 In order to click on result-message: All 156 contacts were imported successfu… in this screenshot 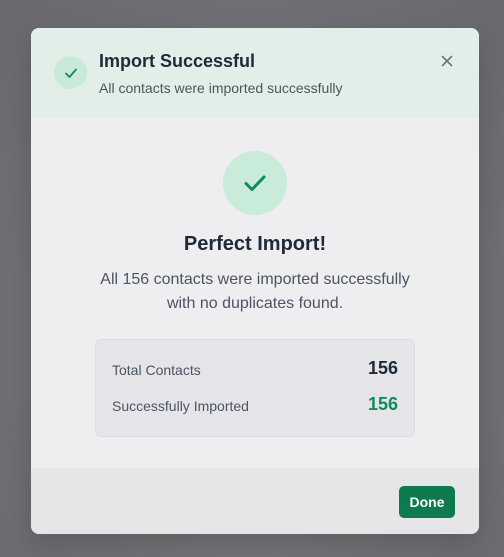, I will do `click(255, 291)`.